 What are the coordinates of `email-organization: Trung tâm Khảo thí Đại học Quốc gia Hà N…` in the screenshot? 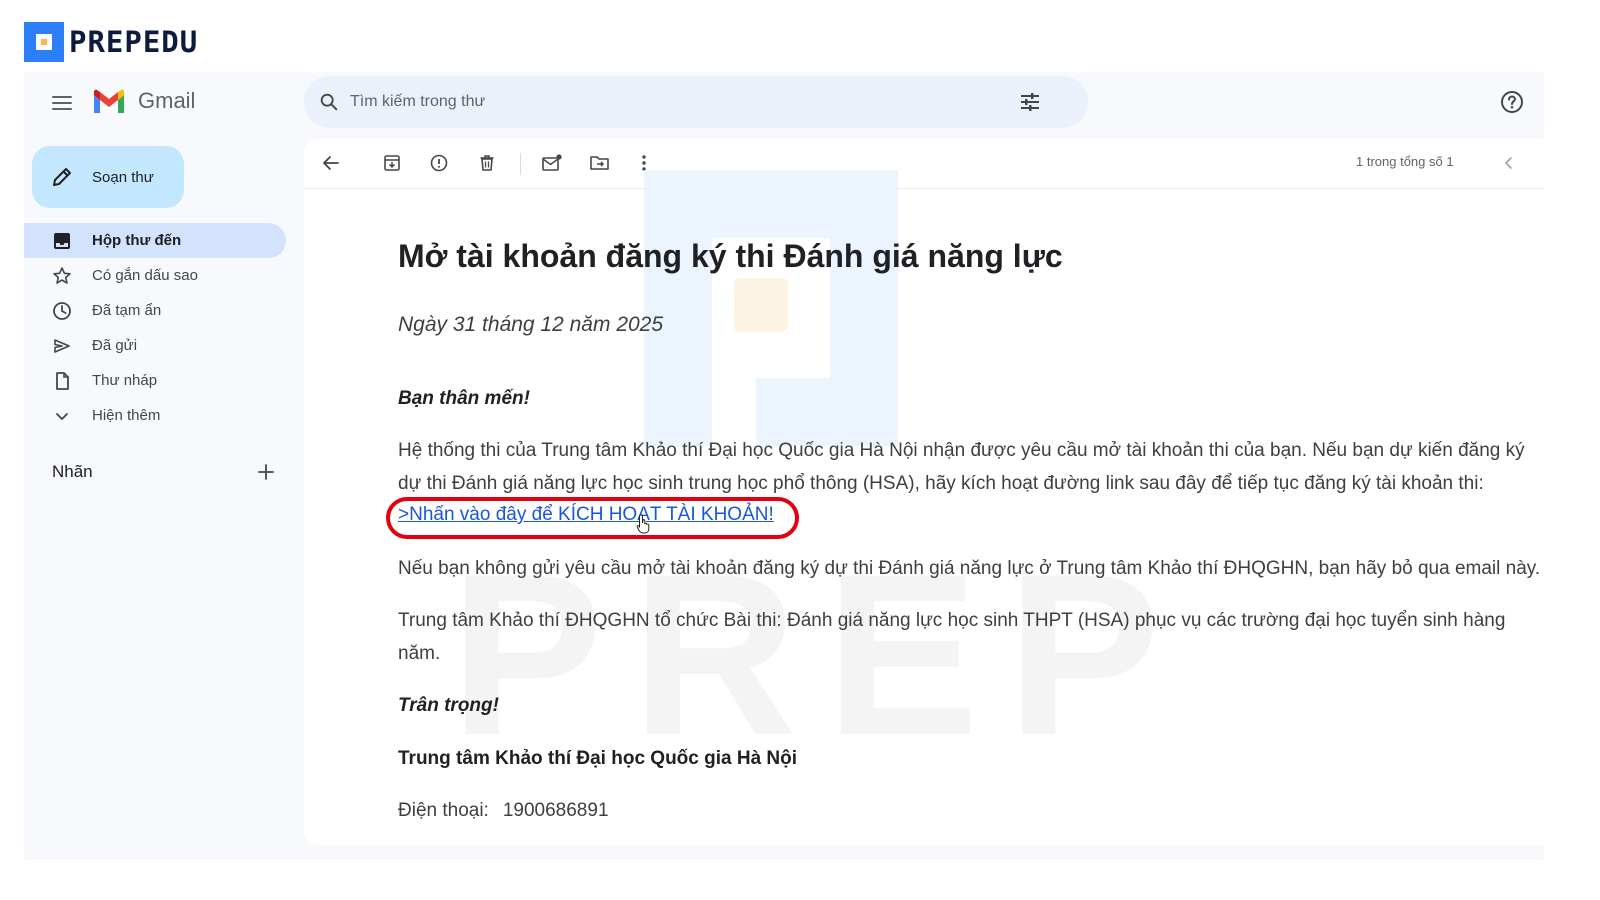 It's located at (598, 758).